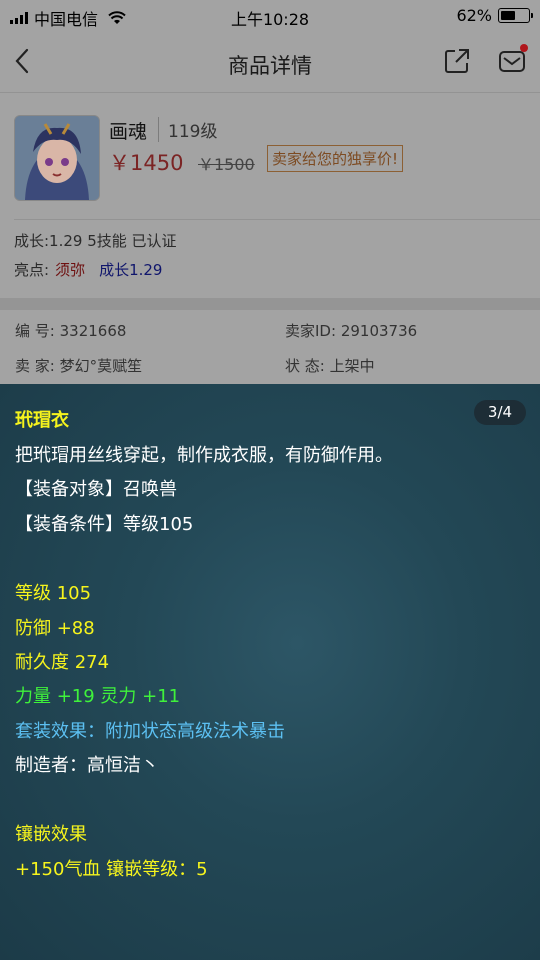 Image resolution: width=540 pixels, height=960 pixels. I want to click on seller-id: 卖家ID: 29103736, so click(351, 330).